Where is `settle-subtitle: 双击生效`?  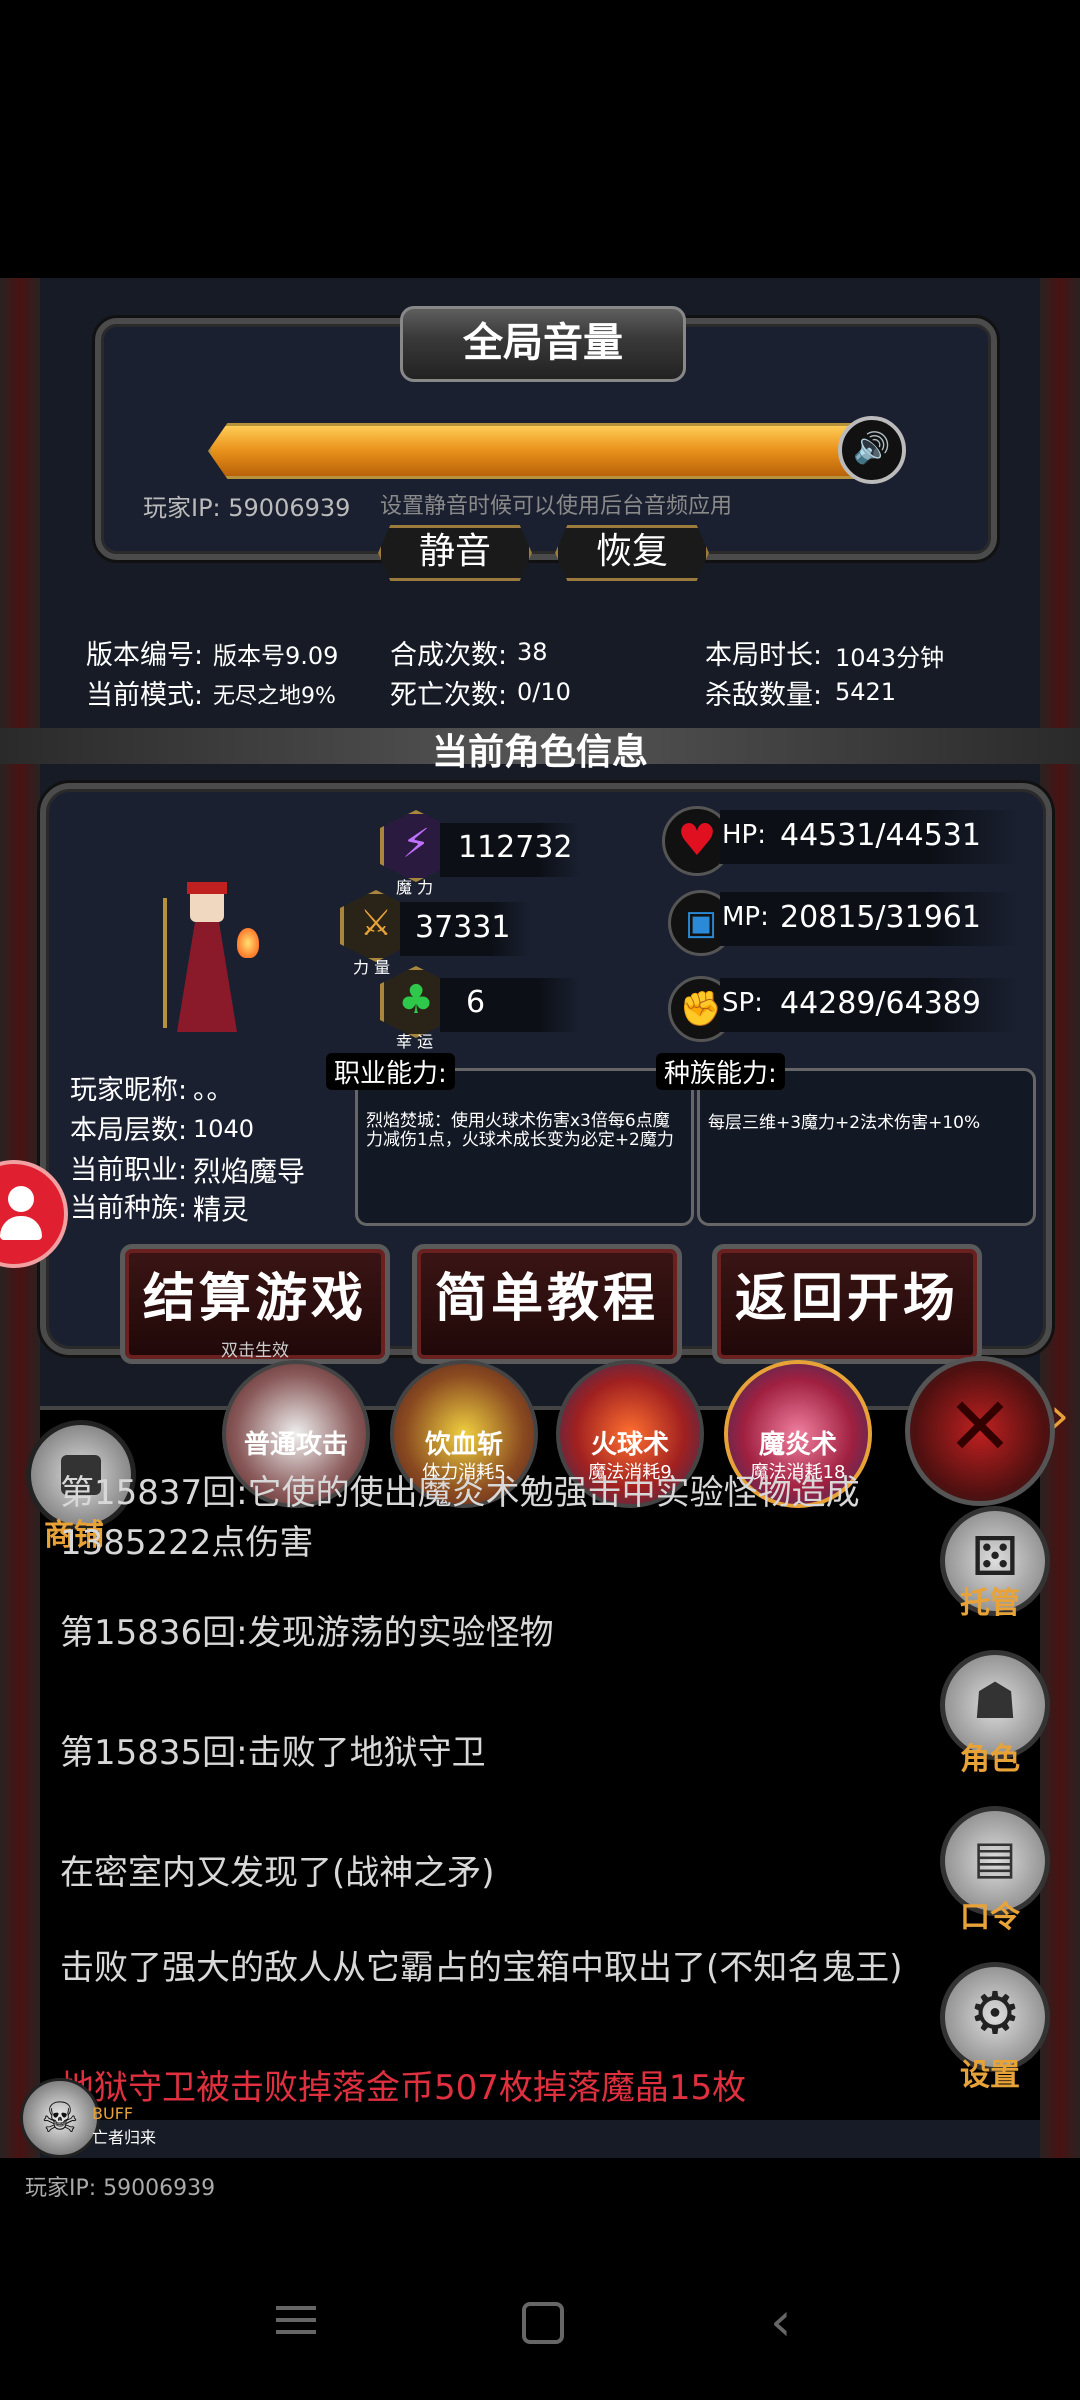 settle-subtitle: 双击生效 is located at coordinates (255, 1351).